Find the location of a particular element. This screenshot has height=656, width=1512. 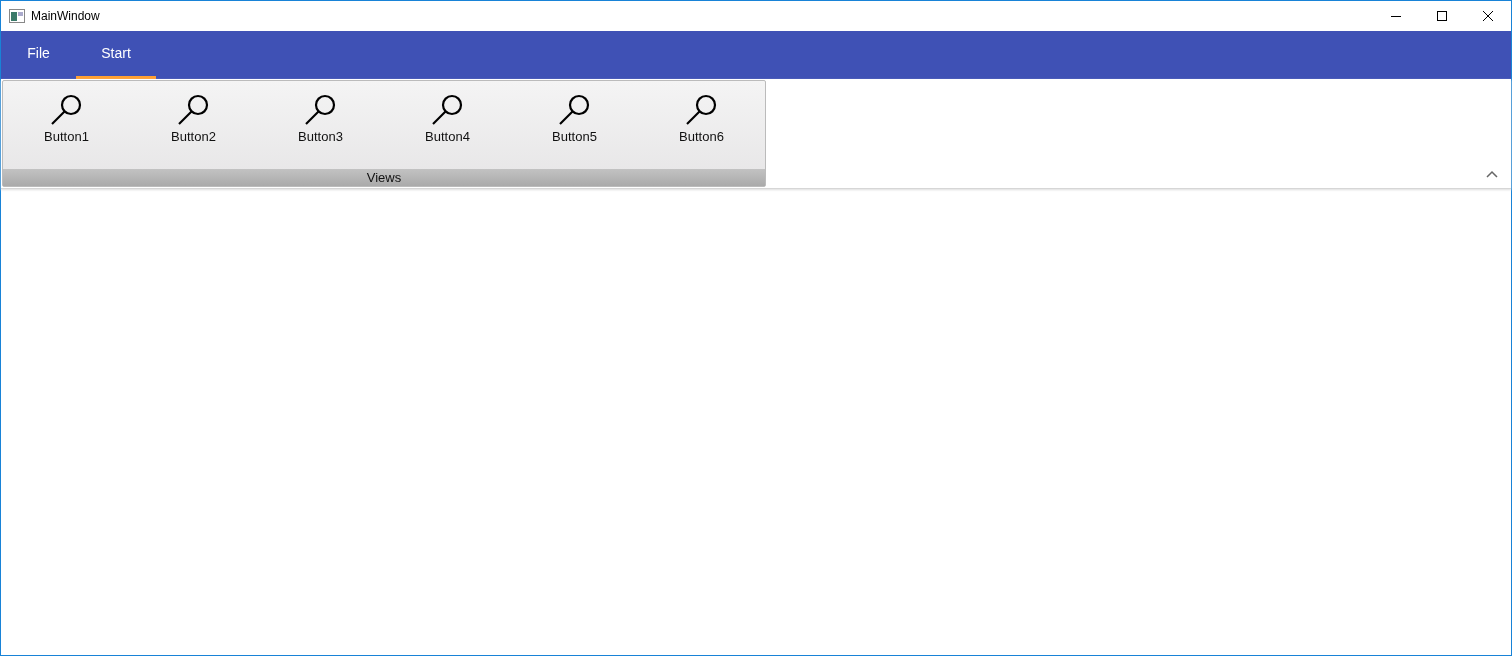

maximize-icon is located at coordinates (1442, 16).